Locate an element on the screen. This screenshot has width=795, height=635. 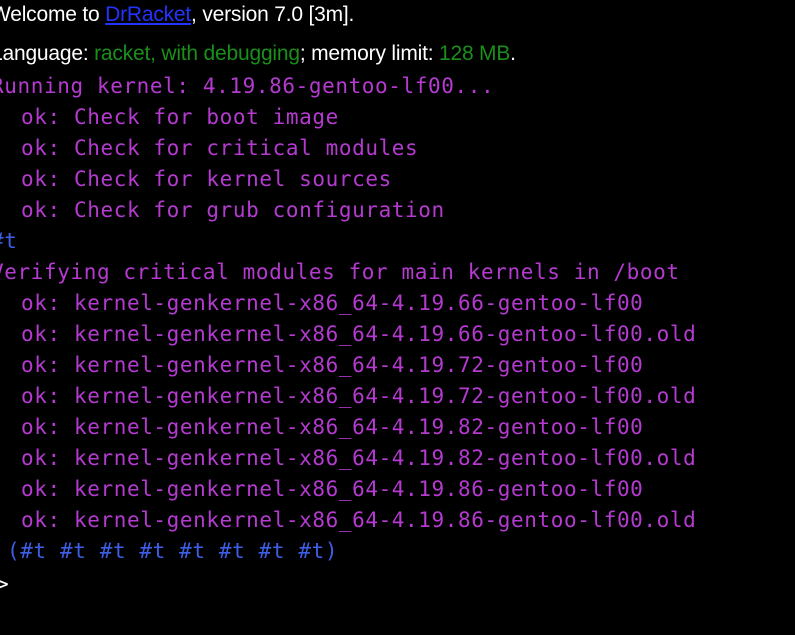
result-value: #t is located at coordinates (9, 241).